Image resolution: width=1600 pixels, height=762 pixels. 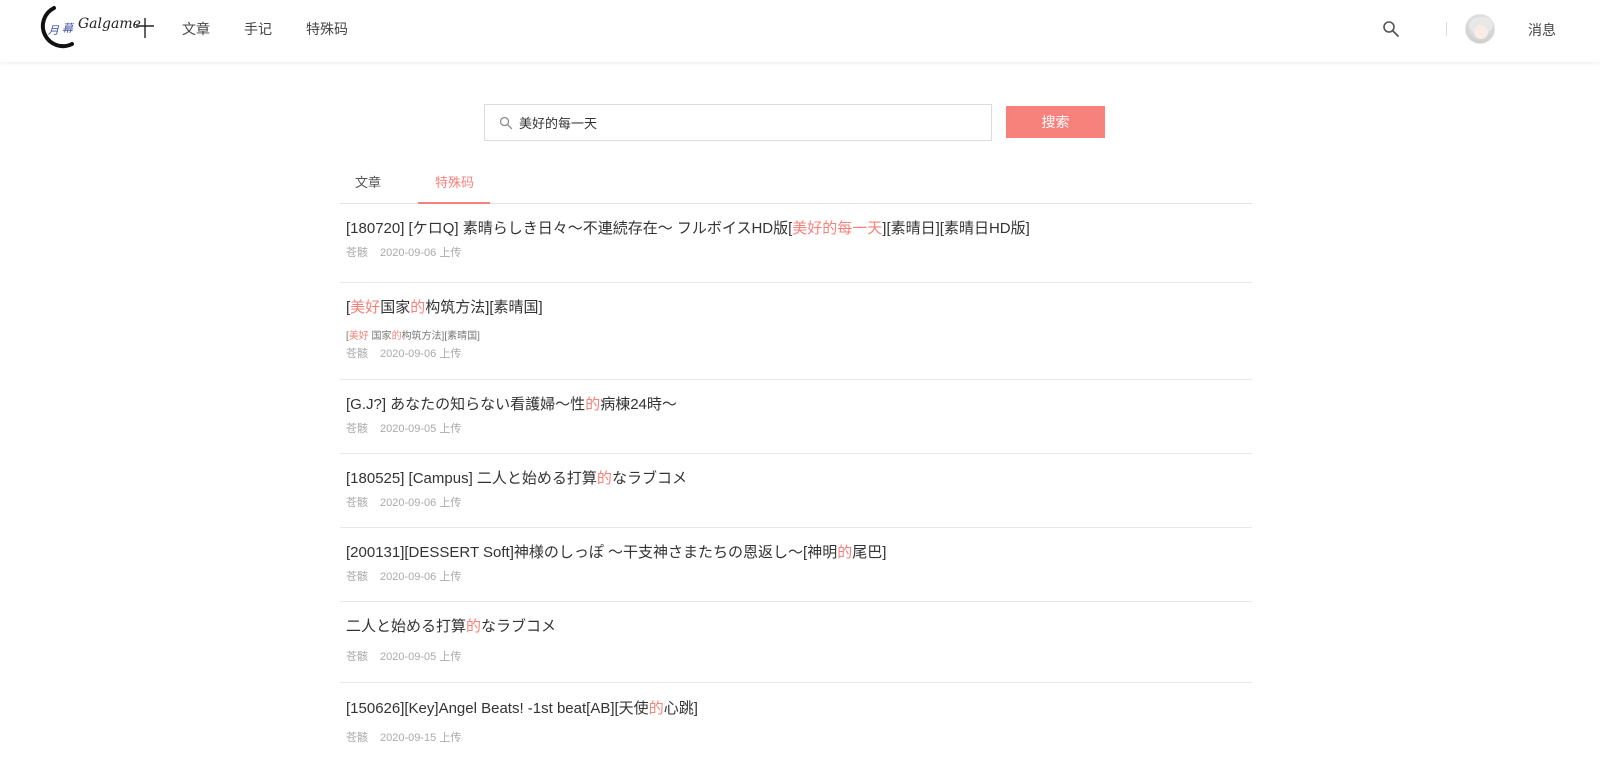 I want to click on messages-link: 消息, so click(x=1542, y=30).